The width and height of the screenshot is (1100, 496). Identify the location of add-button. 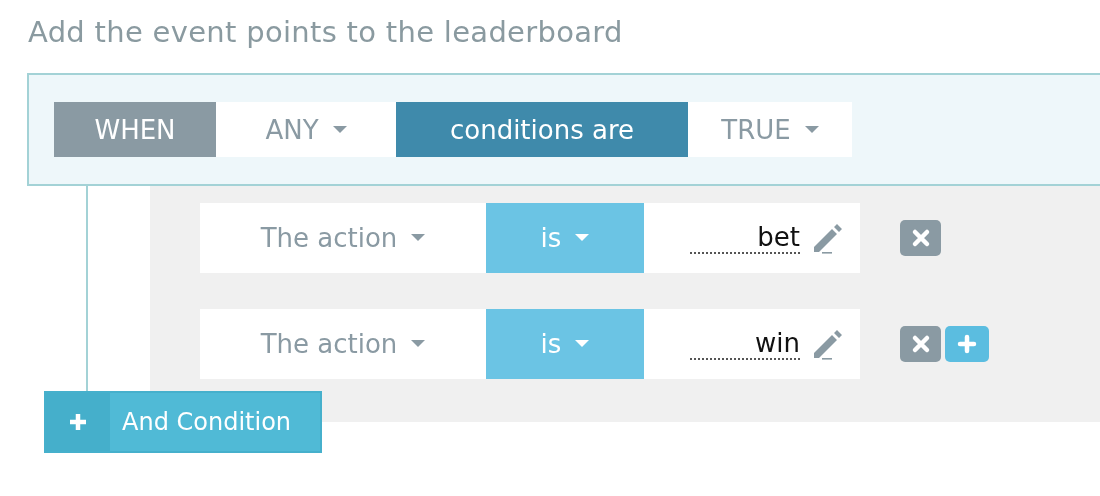
(967, 344).